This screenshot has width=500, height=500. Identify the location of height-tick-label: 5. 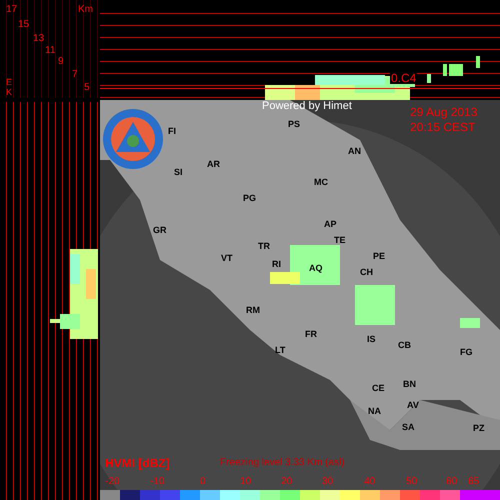
(87, 88).